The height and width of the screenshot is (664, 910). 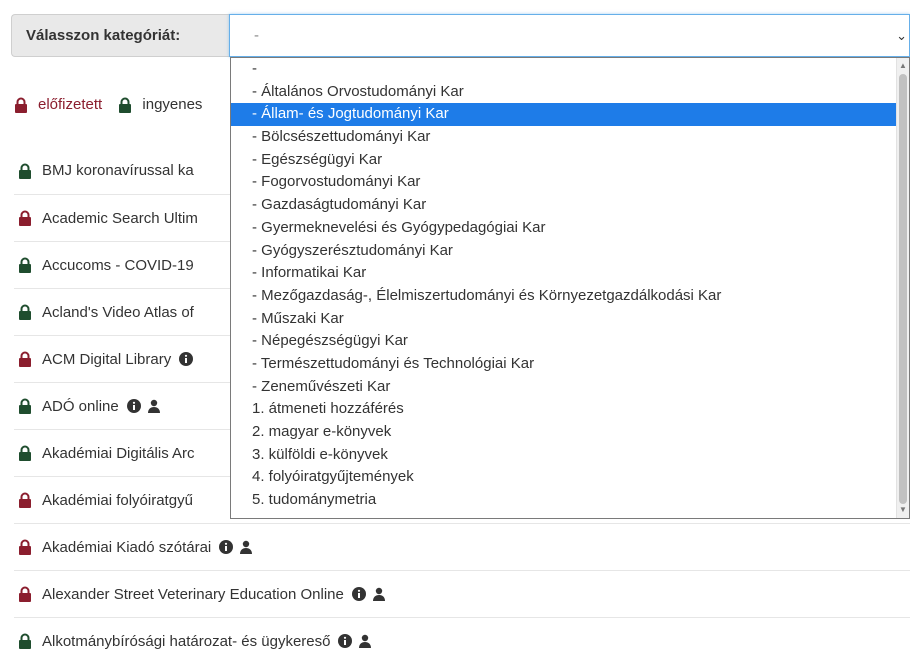 What do you see at coordinates (570, 205) in the screenshot?
I see `dropdown-option: - Gazdaságtudományi Kar` at bounding box center [570, 205].